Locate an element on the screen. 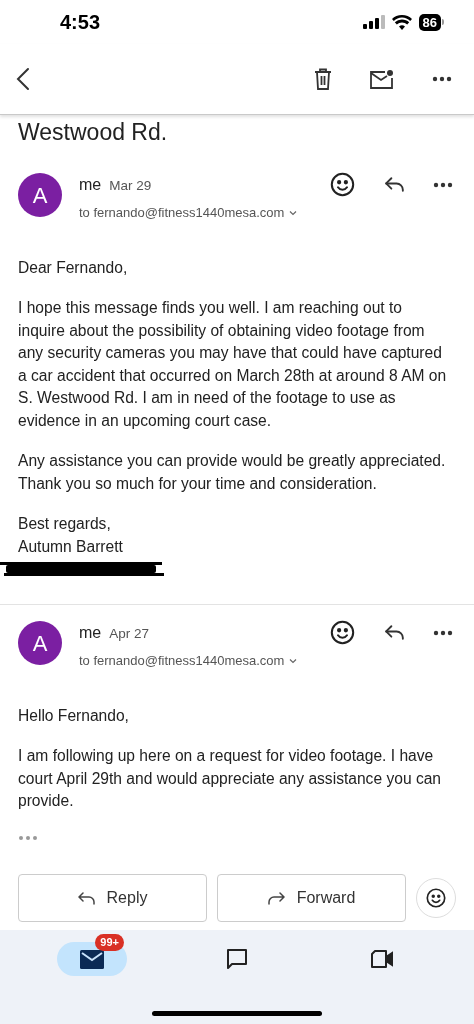 This screenshot has height=1024, width=474. mail-icon is located at coordinates (92, 959).